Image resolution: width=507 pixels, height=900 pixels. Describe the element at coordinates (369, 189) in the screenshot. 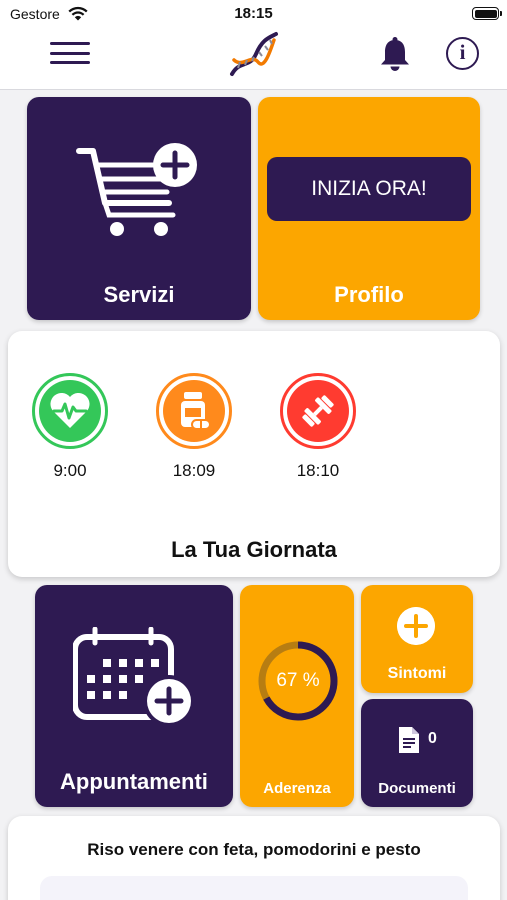

I see `start-now-button: INIZIA ORA!` at that location.